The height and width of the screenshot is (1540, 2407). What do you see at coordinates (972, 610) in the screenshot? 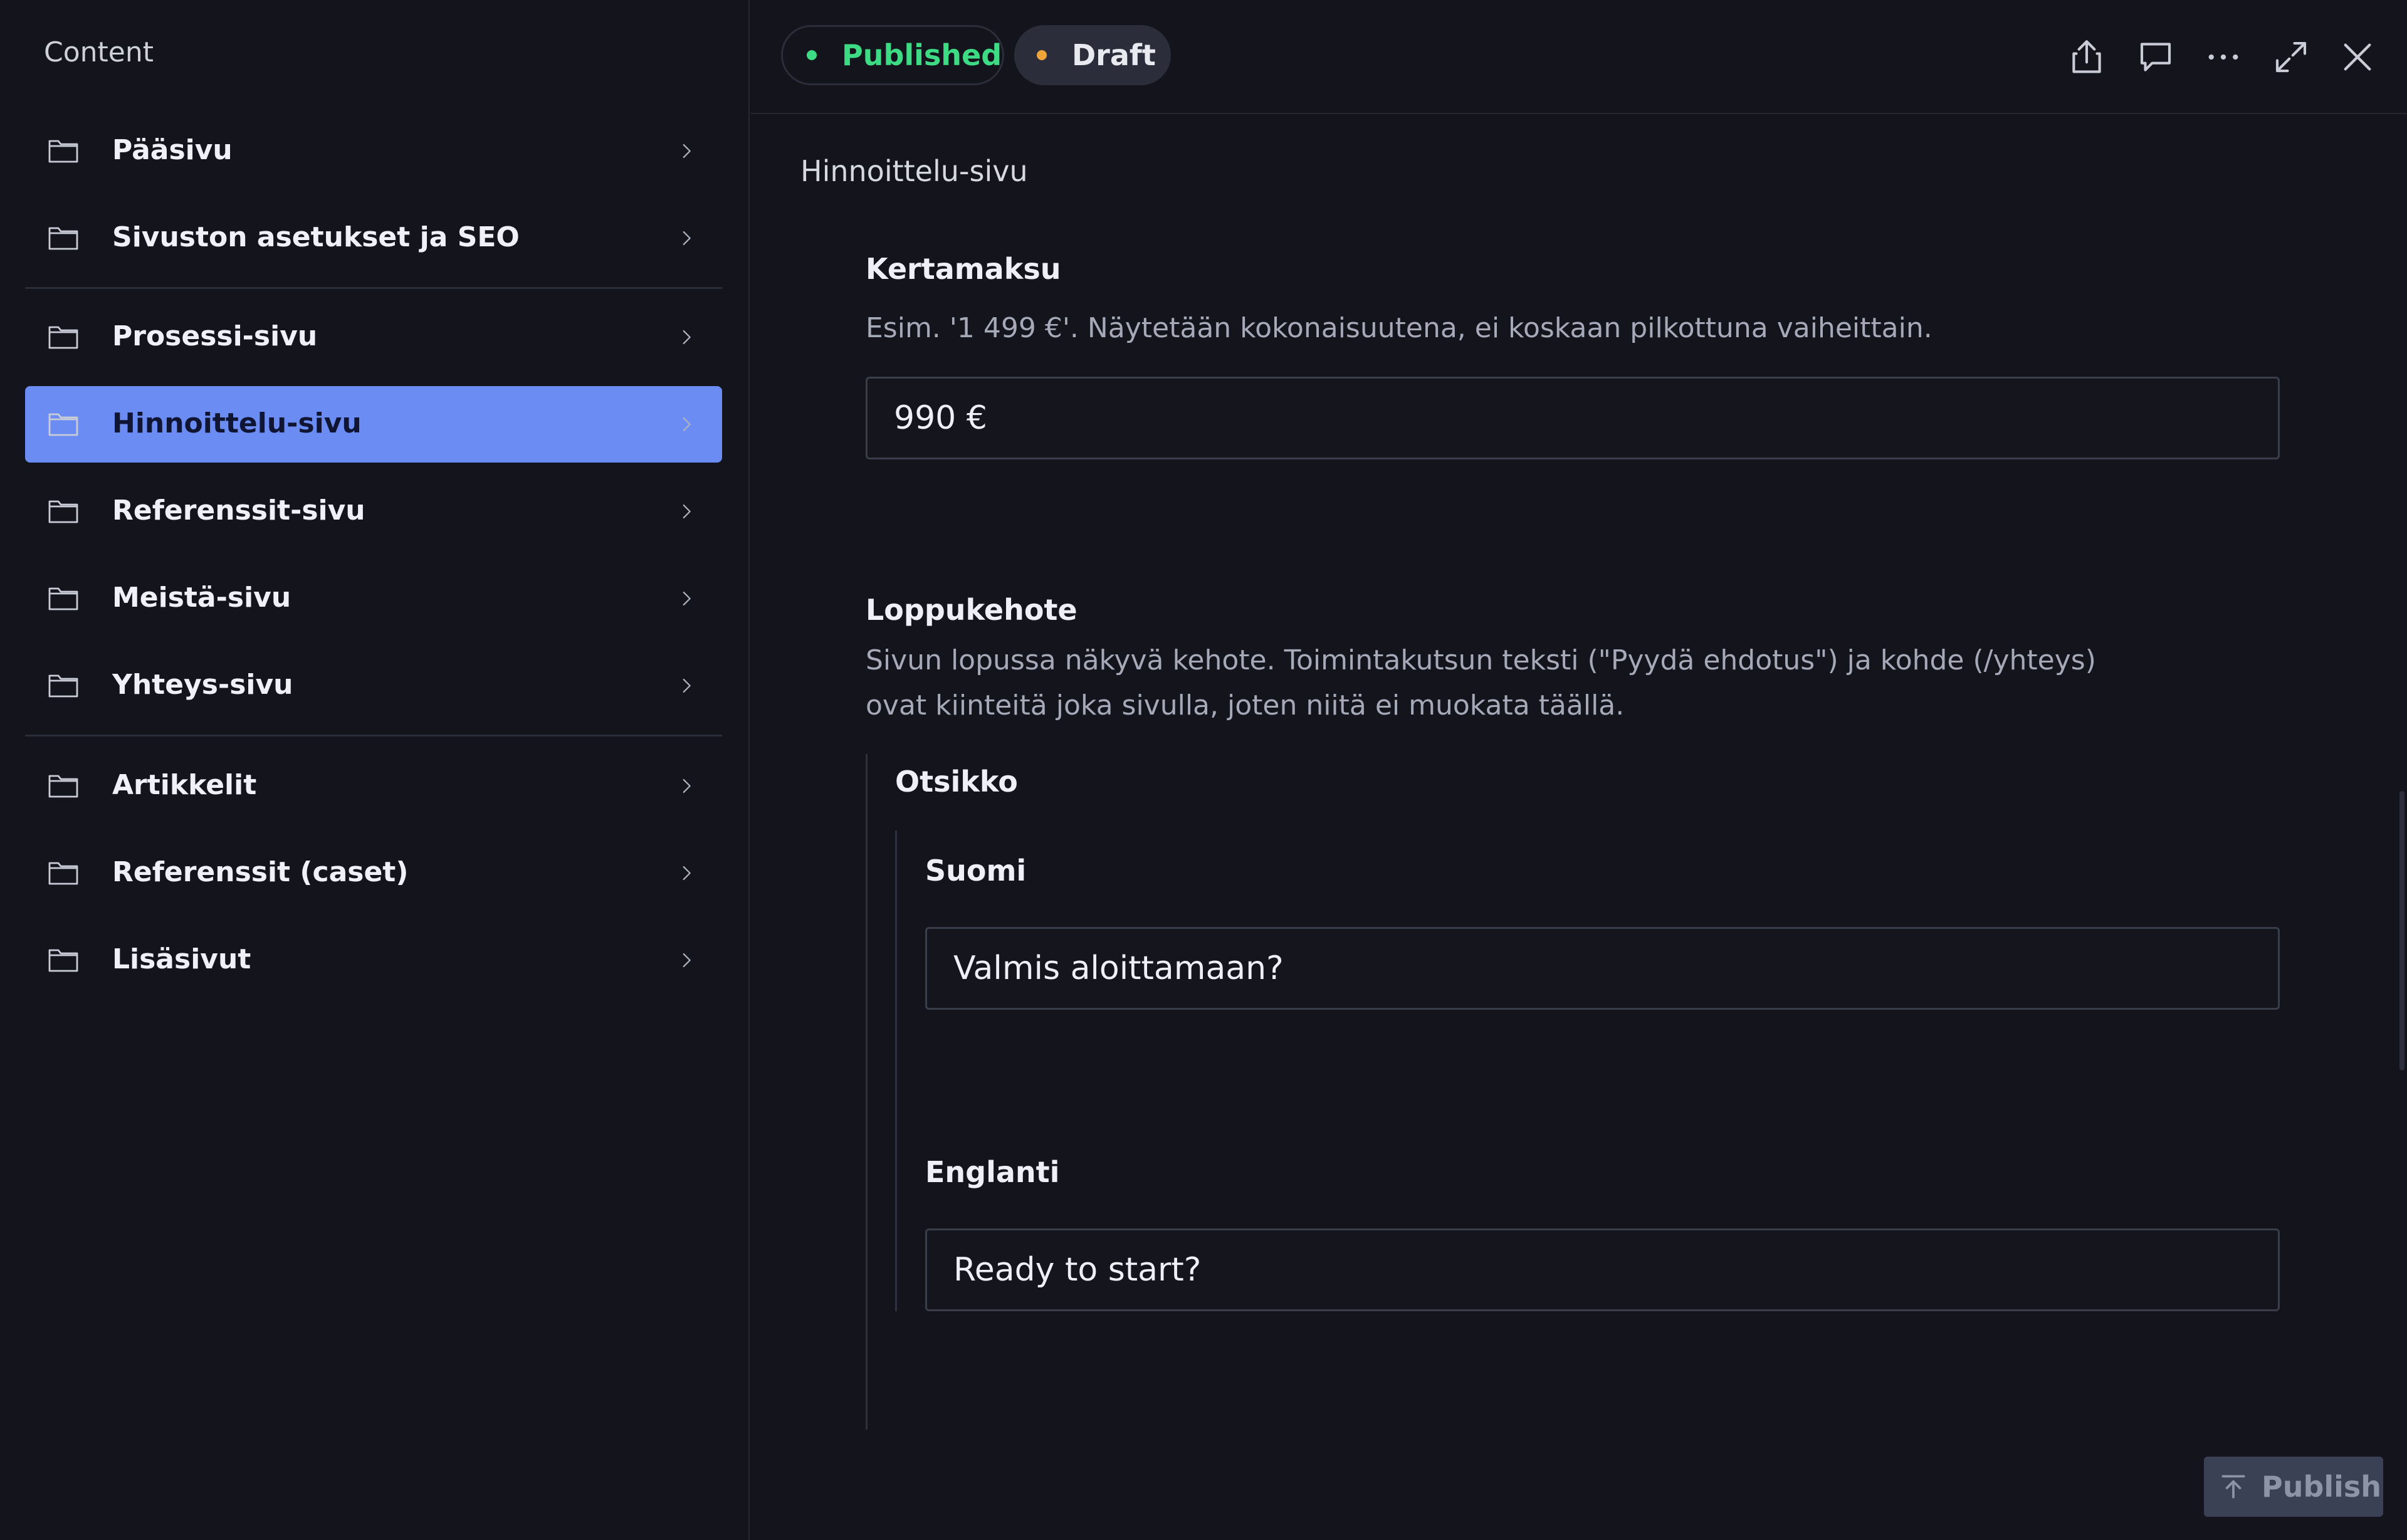
I see `loppukehote-label: Loppukehote` at bounding box center [972, 610].